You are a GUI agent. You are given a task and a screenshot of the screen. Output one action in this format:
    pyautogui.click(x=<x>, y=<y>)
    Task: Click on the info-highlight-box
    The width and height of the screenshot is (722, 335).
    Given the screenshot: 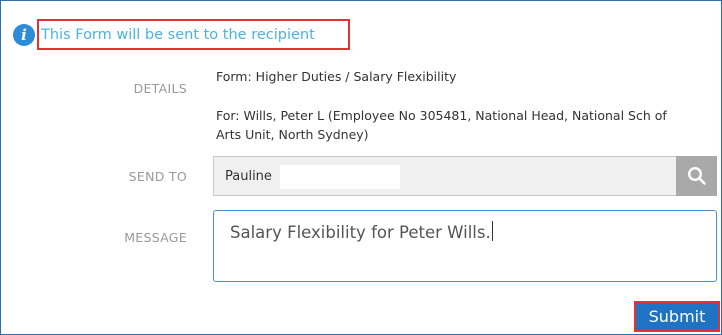 What is the action you would take?
    pyautogui.click(x=193, y=34)
    